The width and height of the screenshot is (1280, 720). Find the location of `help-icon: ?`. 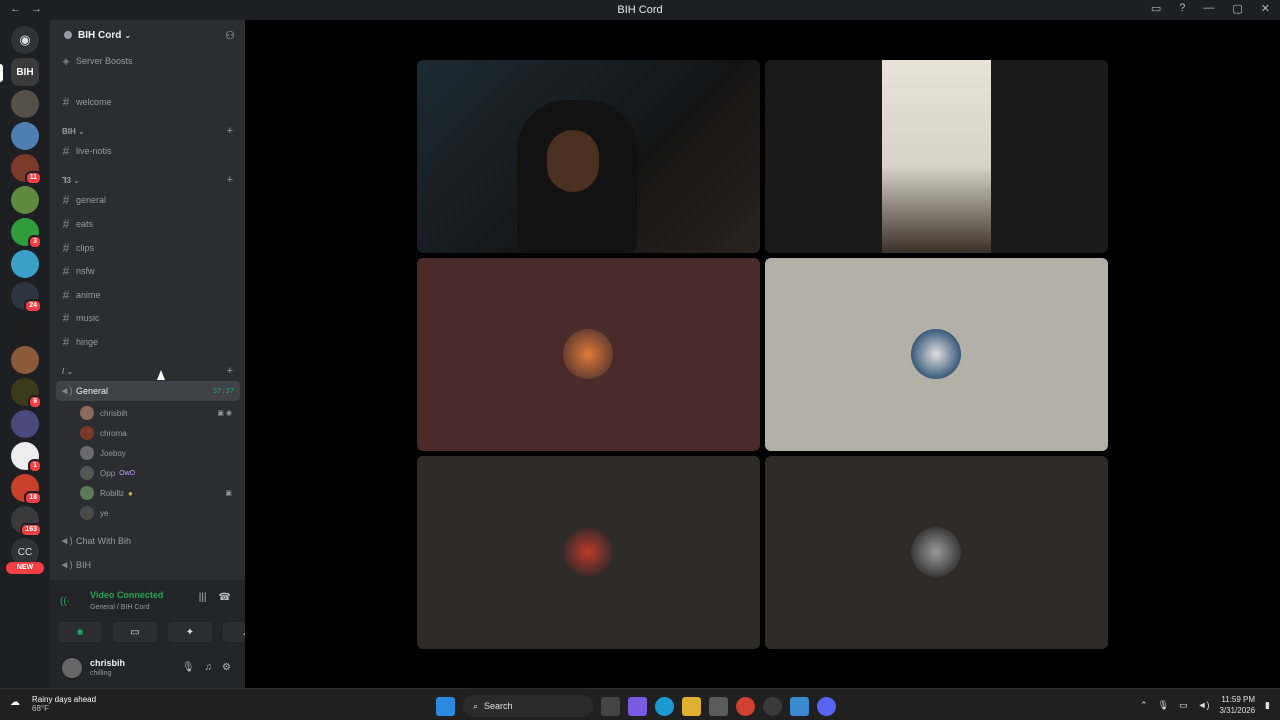

help-icon: ? is located at coordinates (1182, 8).